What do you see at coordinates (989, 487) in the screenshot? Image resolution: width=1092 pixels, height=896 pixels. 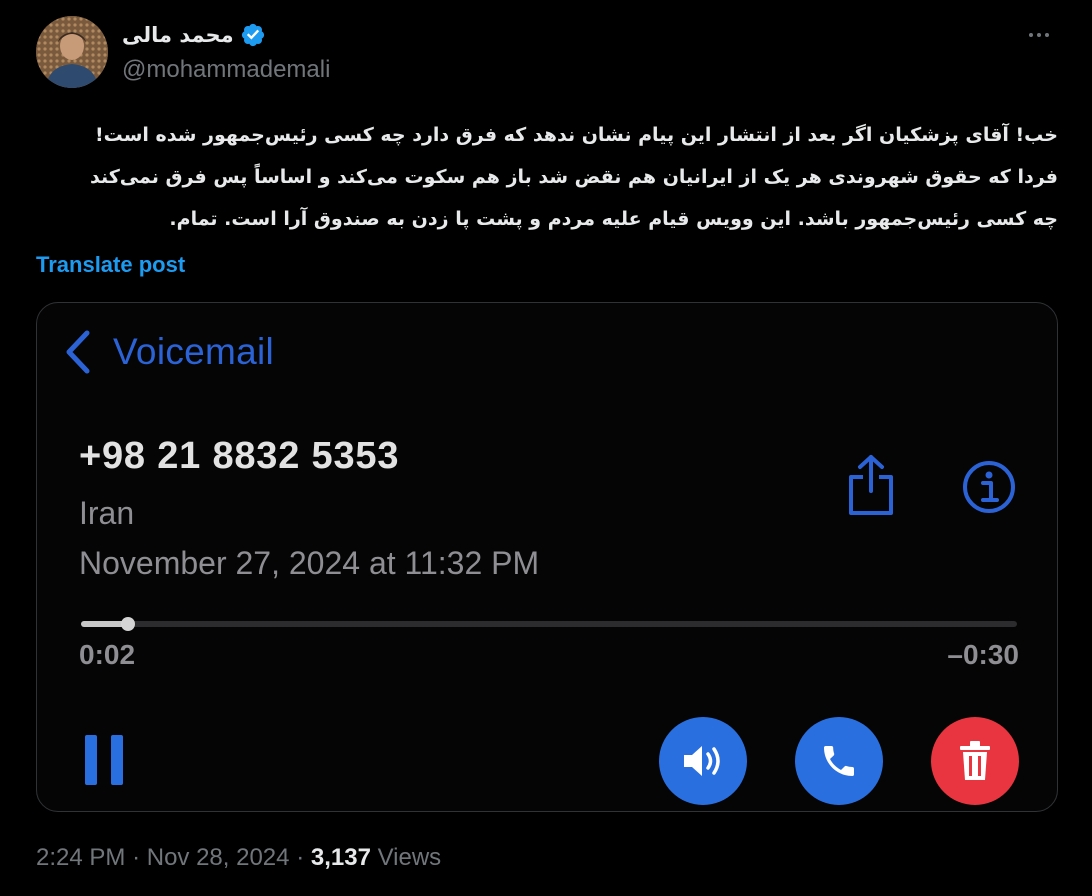 I see `info-icon` at bounding box center [989, 487].